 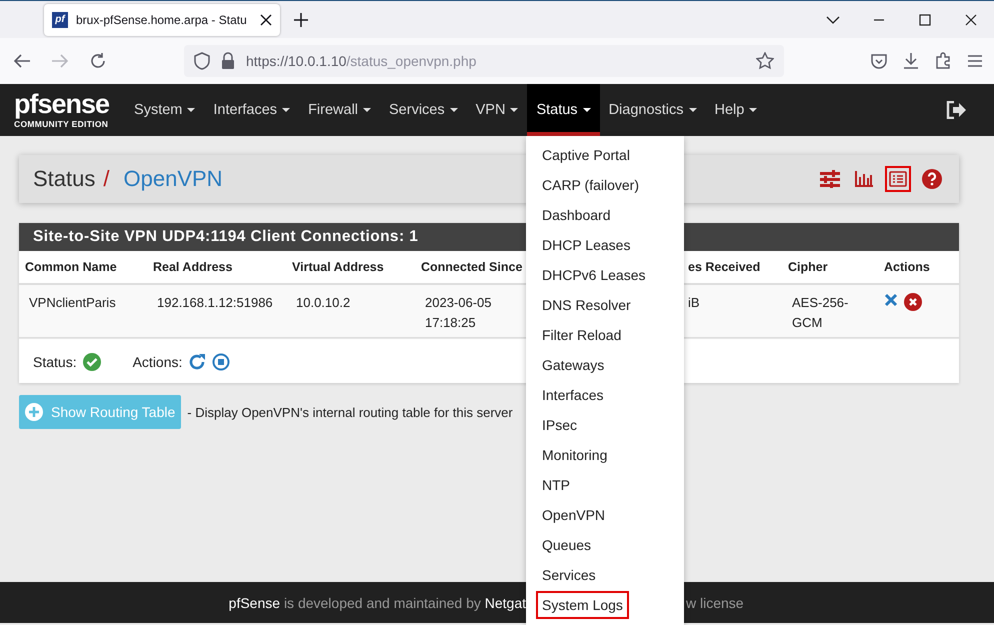 What do you see at coordinates (569, 575) in the screenshot?
I see `dropdown-item: Services` at bounding box center [569, 575].